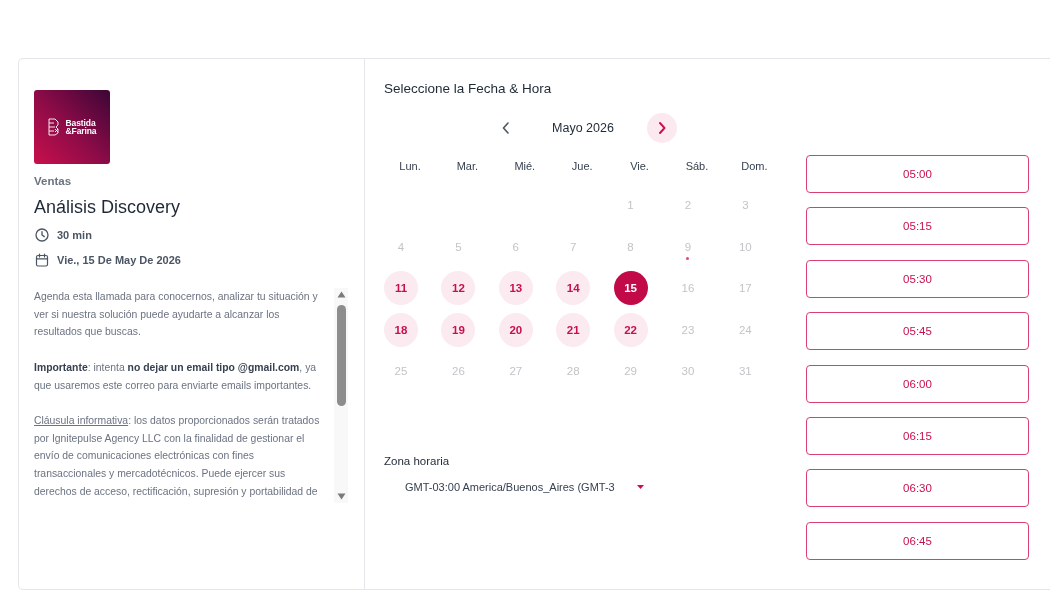 The image size is (1050, 600). I want to click on weekday-label: Sáb., so click(697, 166).